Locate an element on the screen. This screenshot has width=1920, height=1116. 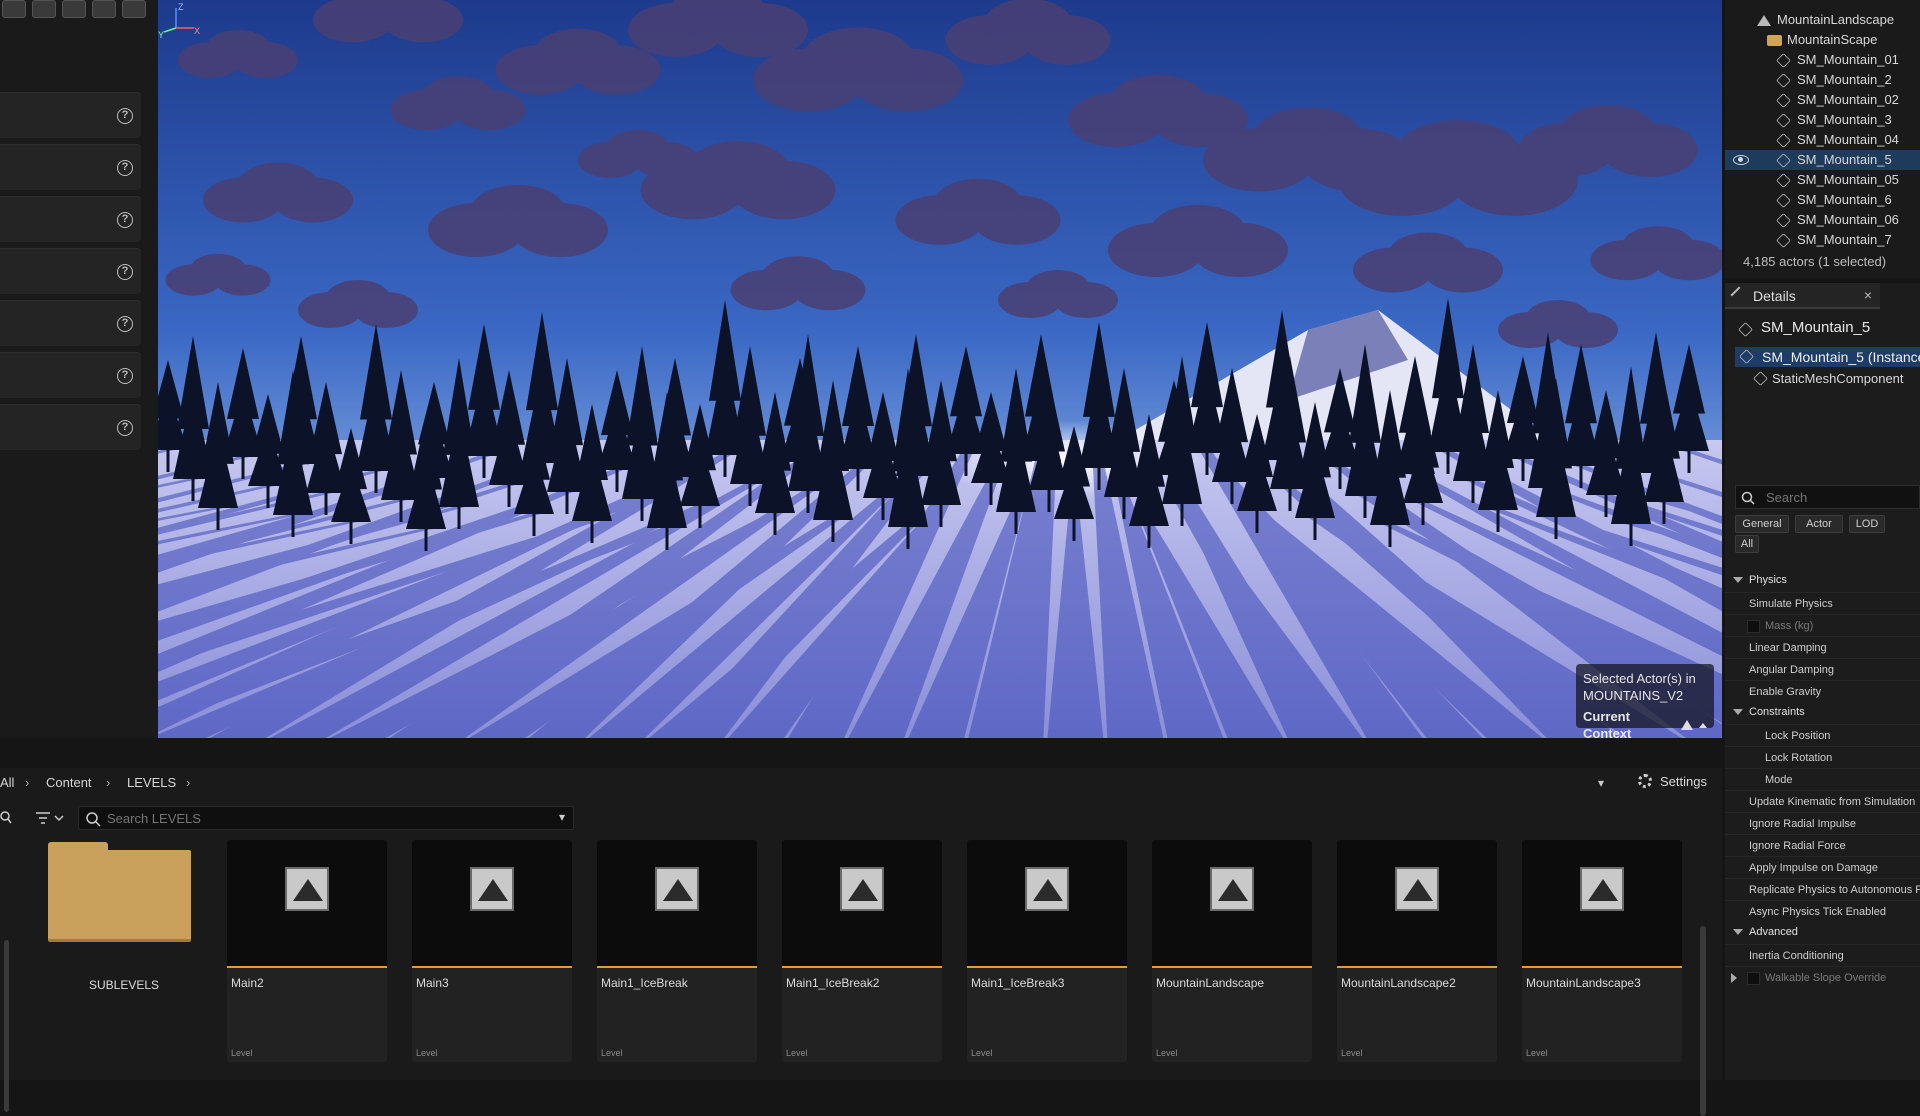
outliner-row: SM_Mountain_5 is located at coordinates (1822, 160).